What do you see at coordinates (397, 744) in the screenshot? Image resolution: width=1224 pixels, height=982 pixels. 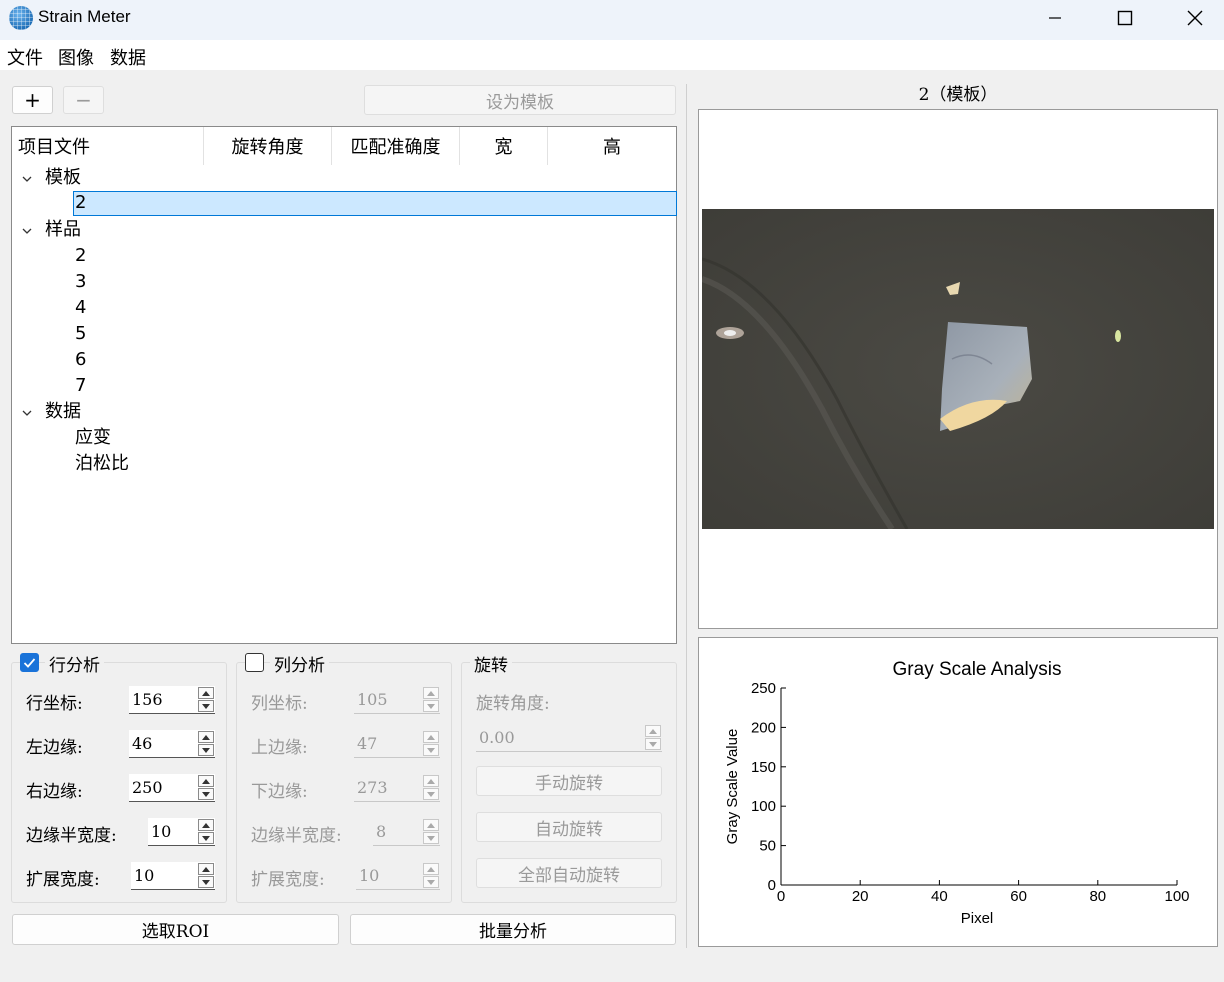 I see `top-edge-spinbox: 47` at bounding box center [397, 744].